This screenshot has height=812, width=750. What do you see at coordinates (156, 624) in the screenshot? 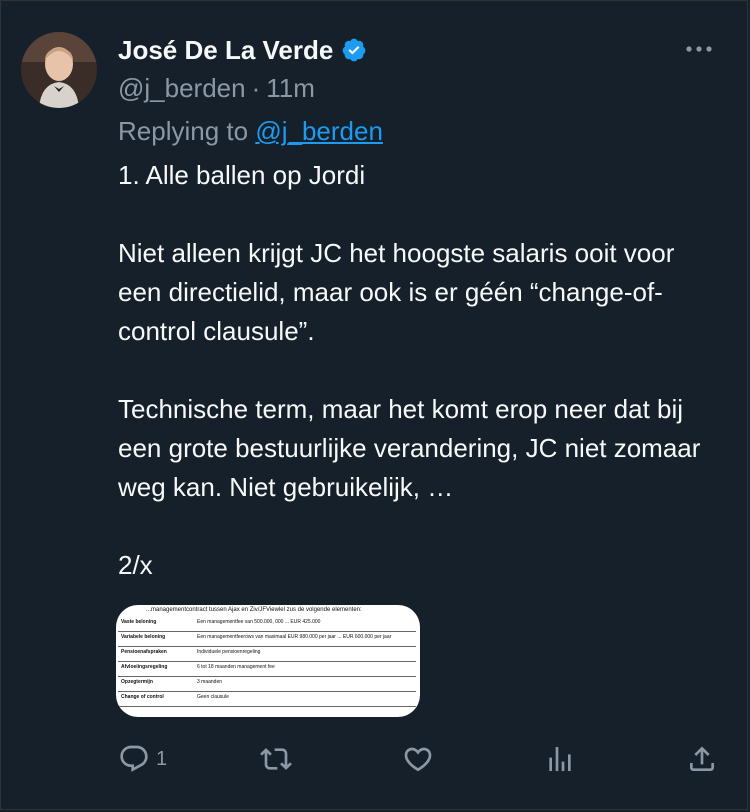
I see `table-cell: Vaste beloning` at bounding box center [156, 624].